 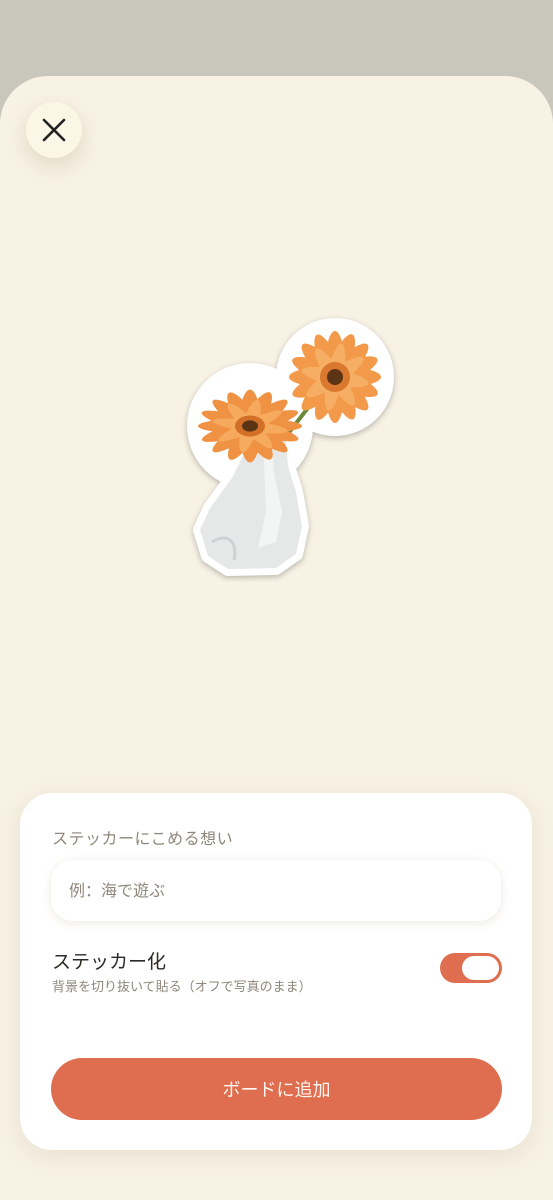 I want to click on close-icon, so click(x=54, y=130).